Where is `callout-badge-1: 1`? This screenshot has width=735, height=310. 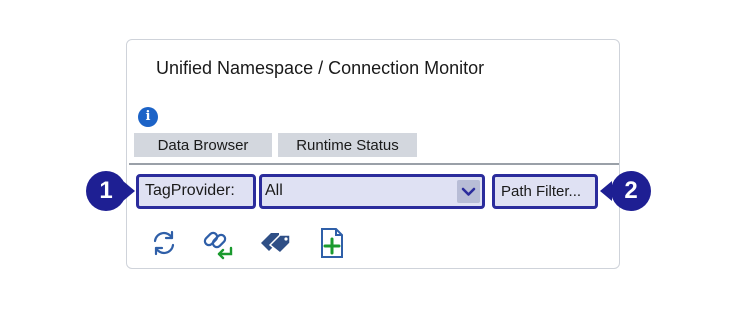
callout-badge-1: 1 is located at coordinates (106, 191).